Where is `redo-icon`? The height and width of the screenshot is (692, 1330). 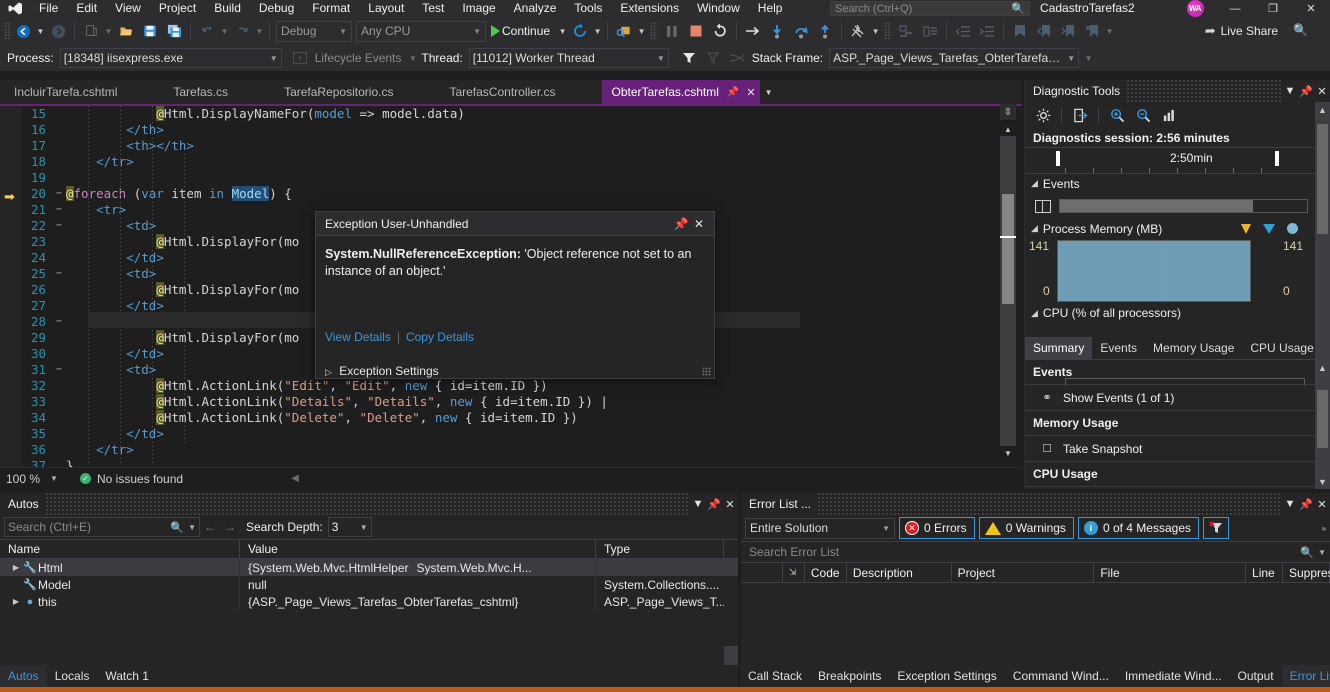
redo-icon is located at coordinates (242, 31).